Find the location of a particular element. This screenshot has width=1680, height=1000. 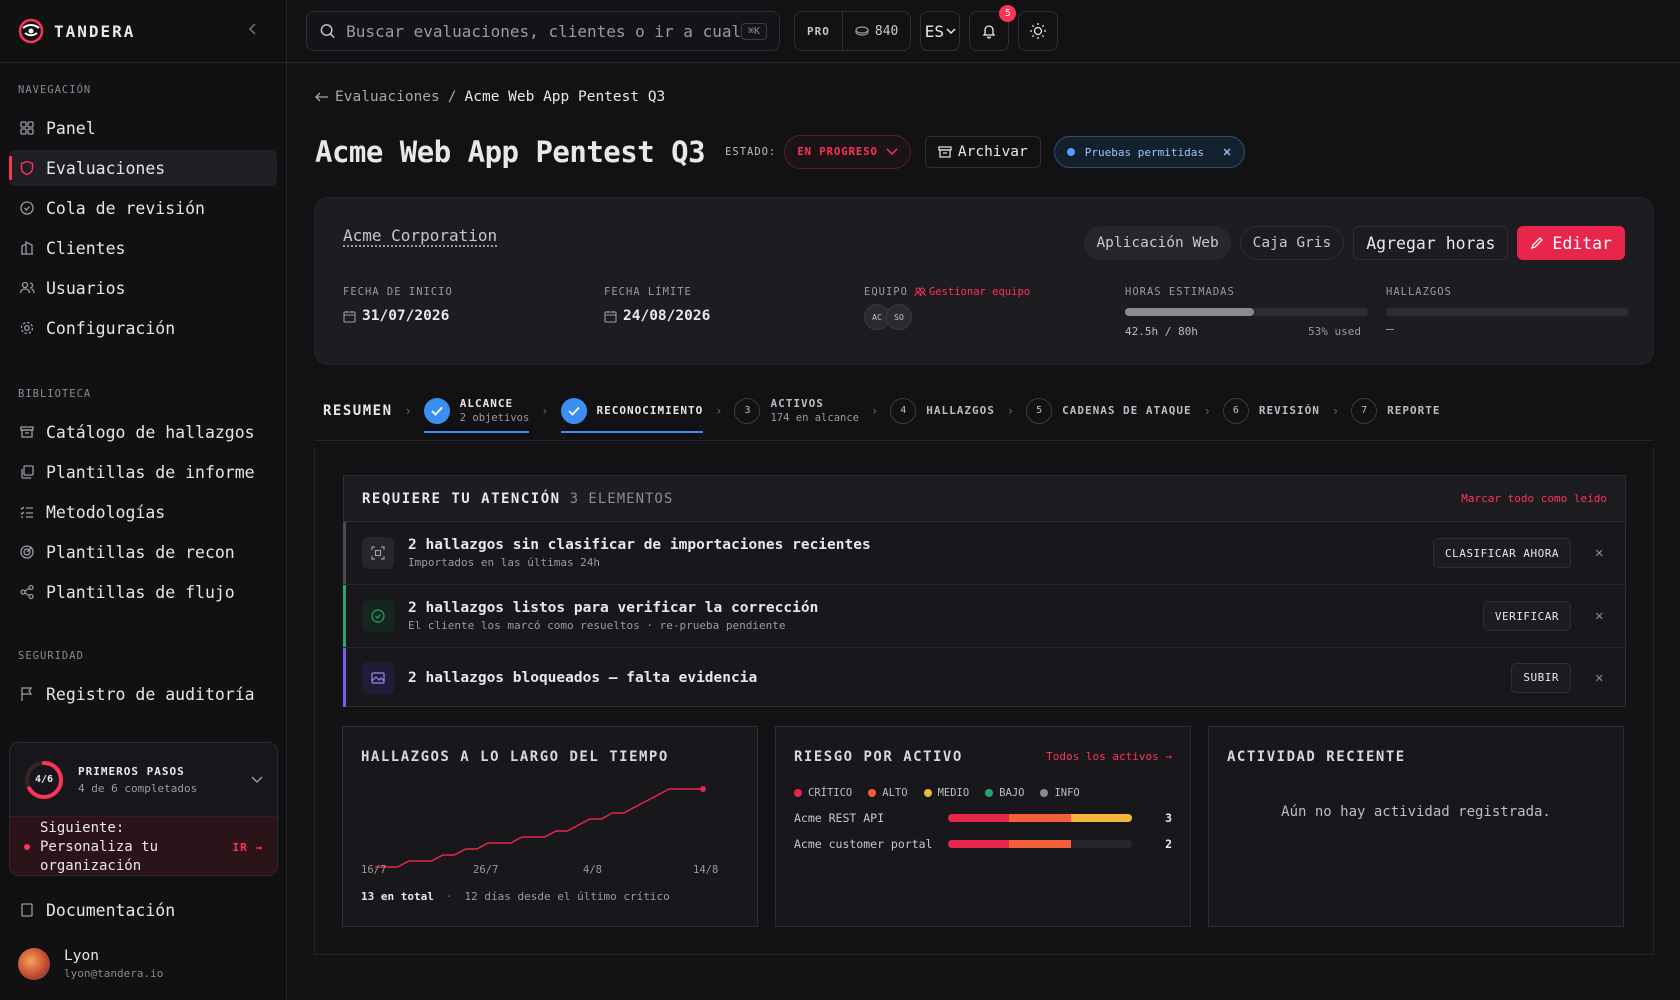

step-number: 5 is located at coordinates (1039, 410).